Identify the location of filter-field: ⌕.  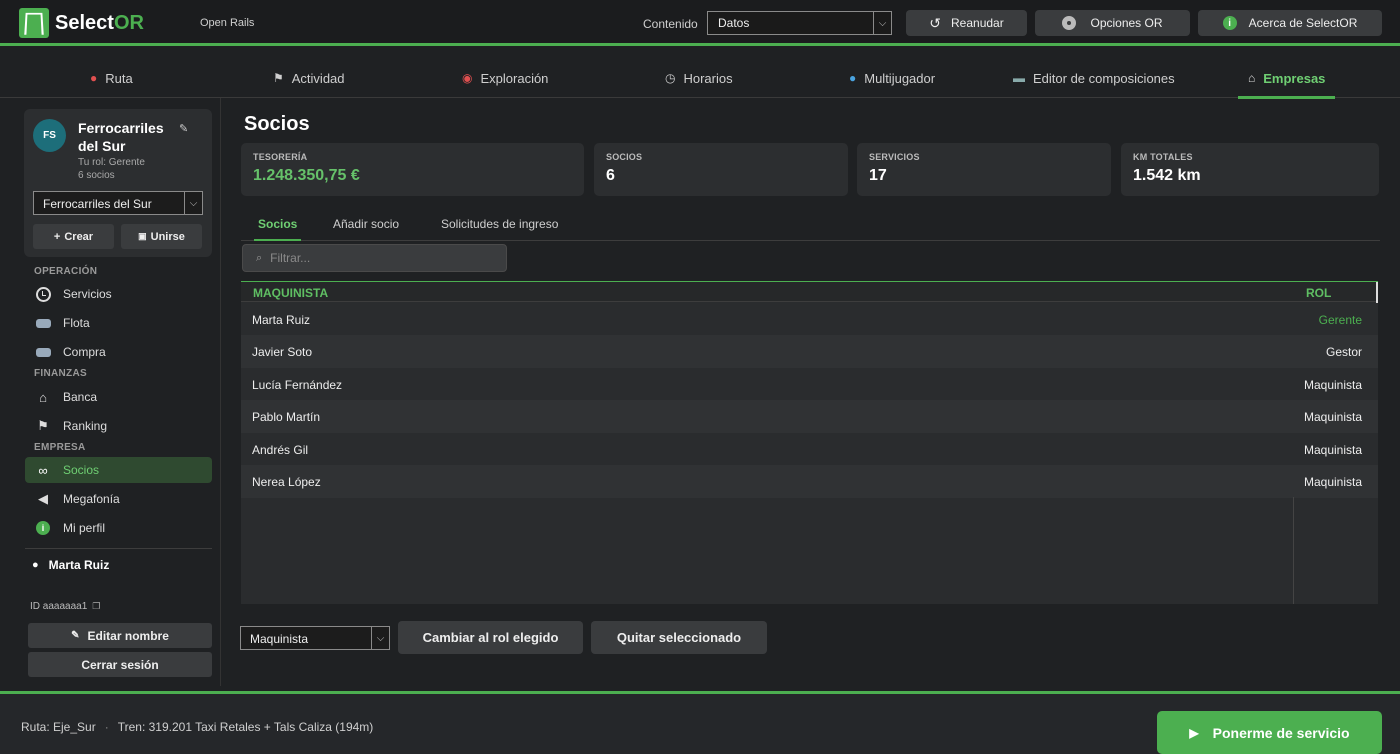
(374, 258).